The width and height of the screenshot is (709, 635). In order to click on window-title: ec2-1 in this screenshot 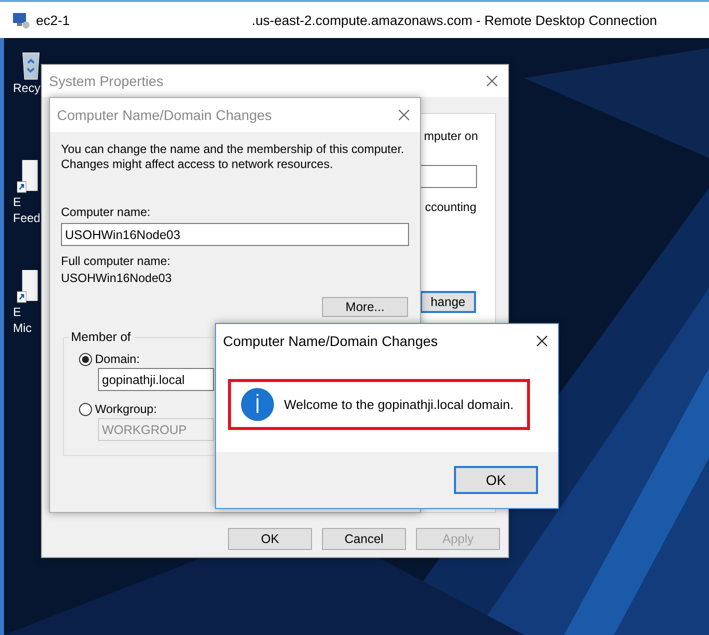, I will do `click(53, 20)`.